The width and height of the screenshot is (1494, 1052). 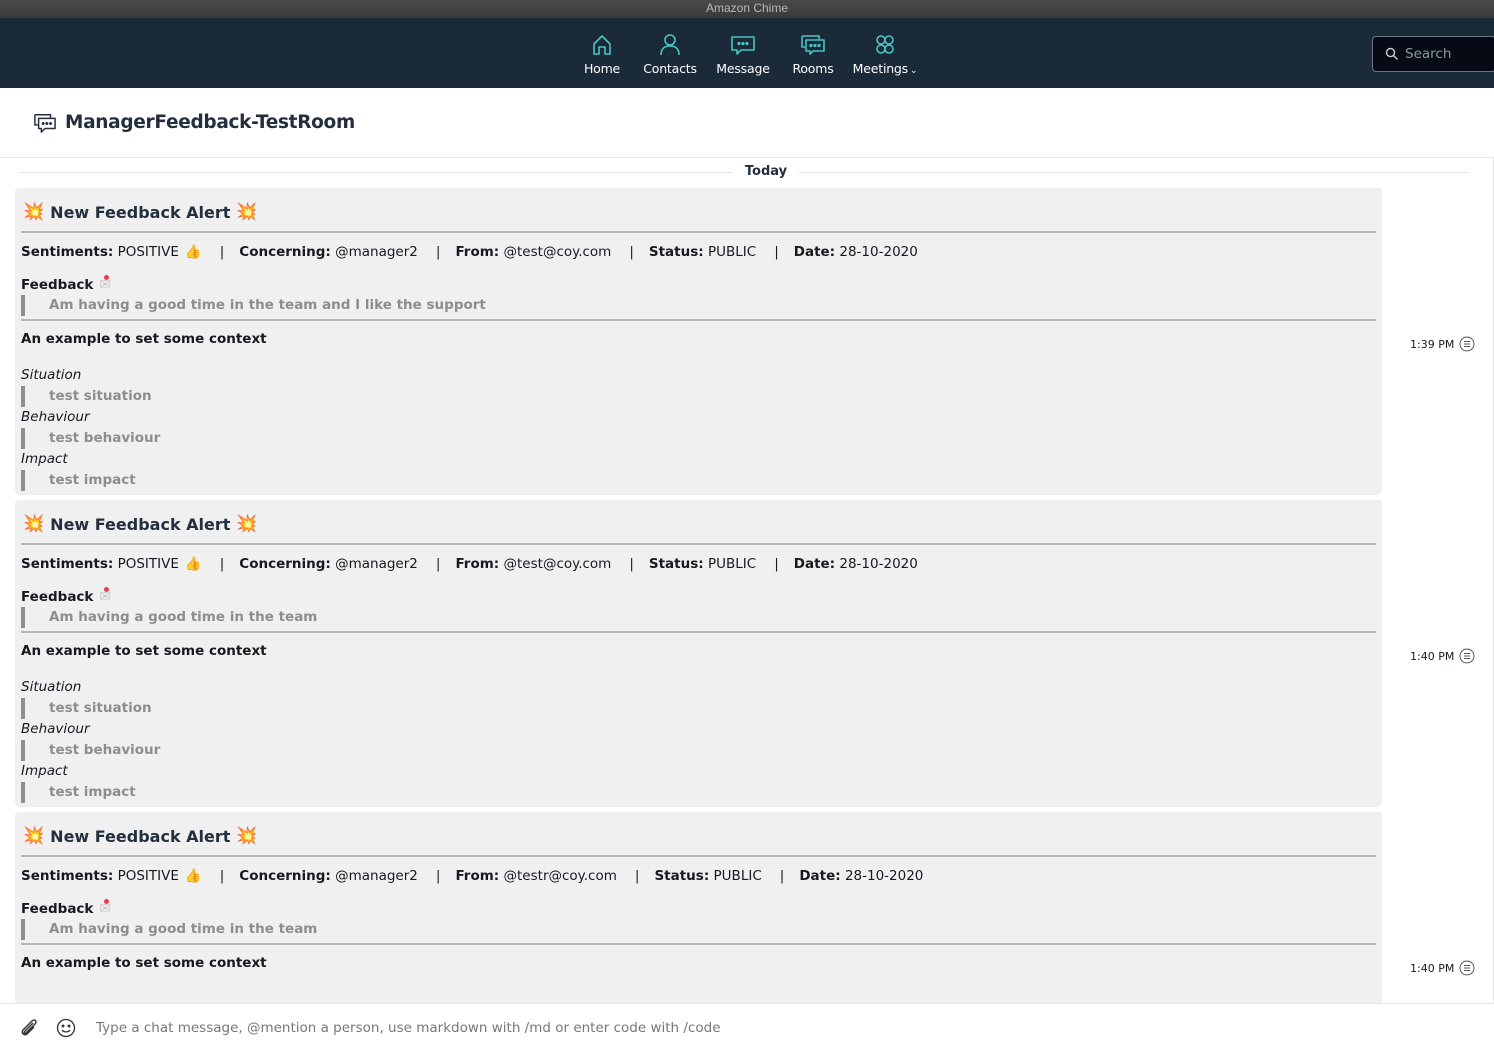 I want to click on behaviour-quote: test behaviour, so click(x=698, y=438).